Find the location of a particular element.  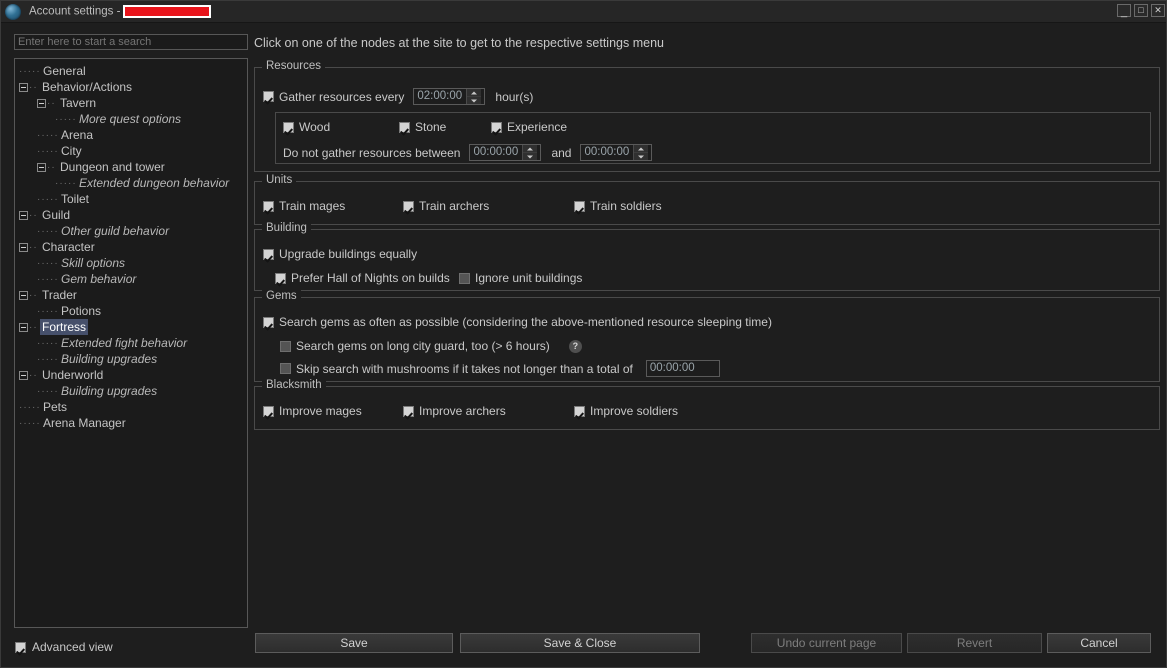

tree-item-city: ····· City is located at coordinates (133, 151).